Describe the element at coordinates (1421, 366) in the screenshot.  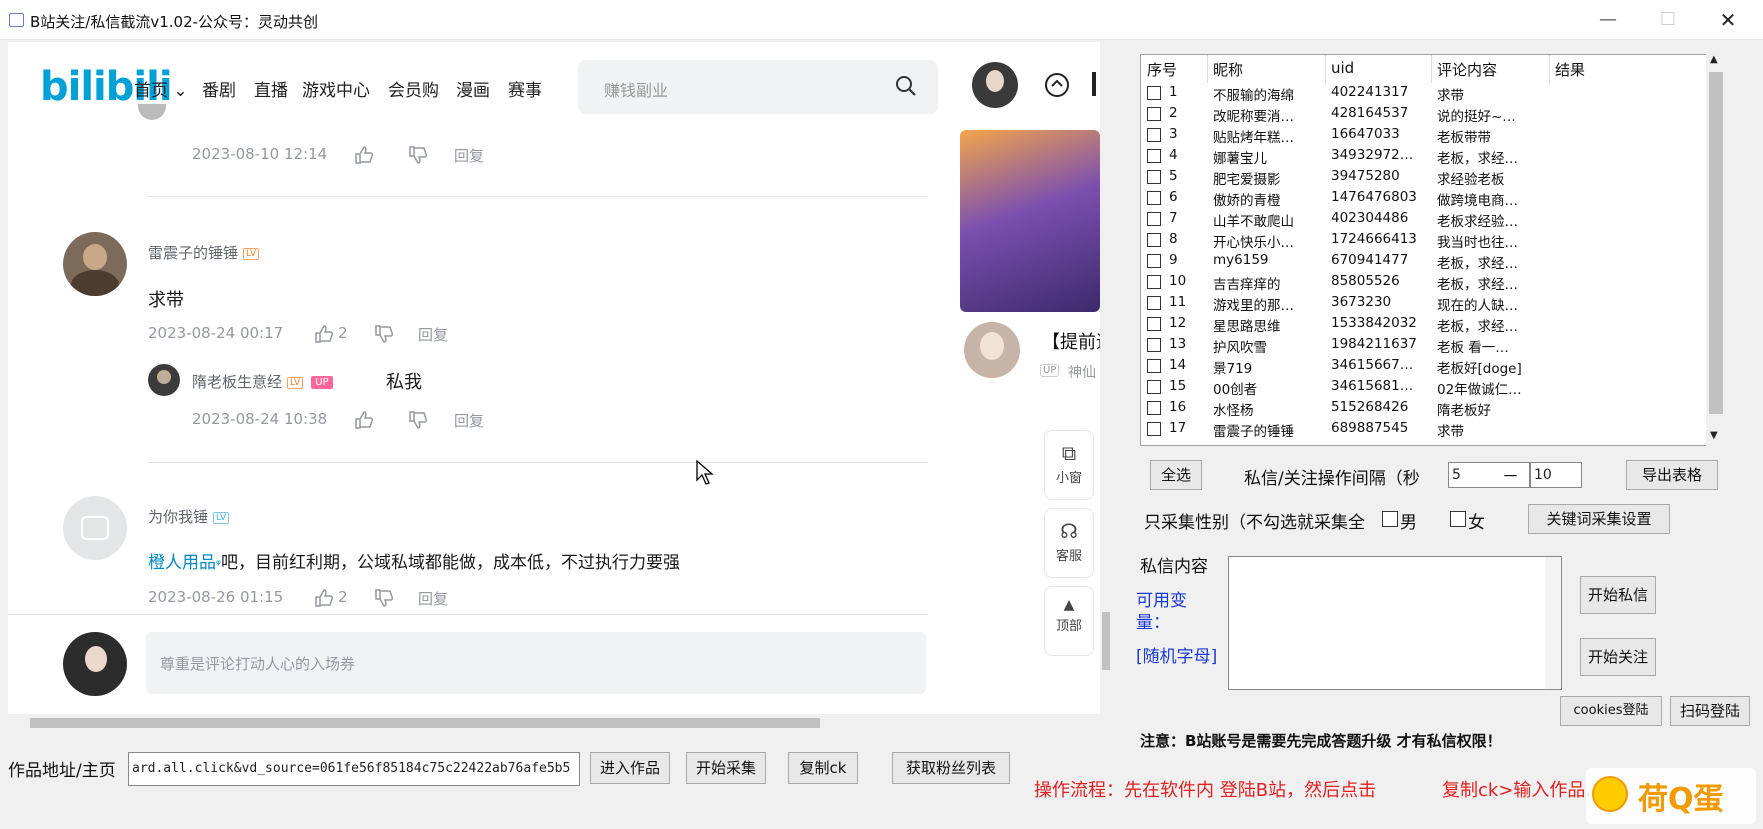
I see `table-row: 14 景719 34615667… 老板好[doge]` at that location.